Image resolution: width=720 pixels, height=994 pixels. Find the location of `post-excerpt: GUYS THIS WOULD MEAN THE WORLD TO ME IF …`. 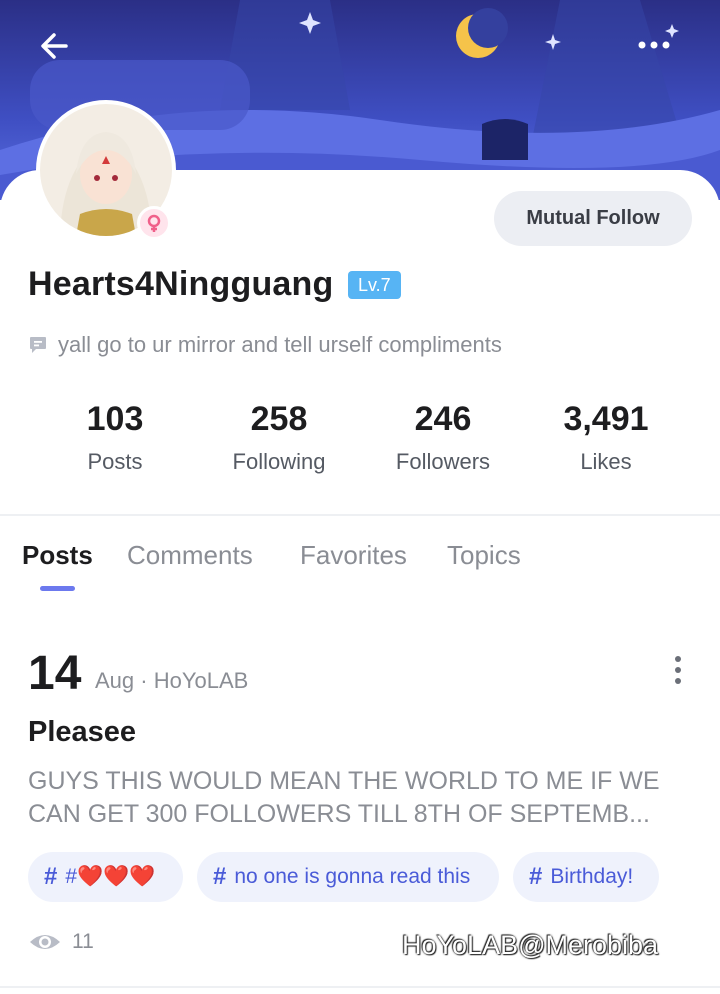

post-excerpt: GUYS THIS WOULD MEAN THE WORLD TO ME IF … is located at coordinates (363, 798).